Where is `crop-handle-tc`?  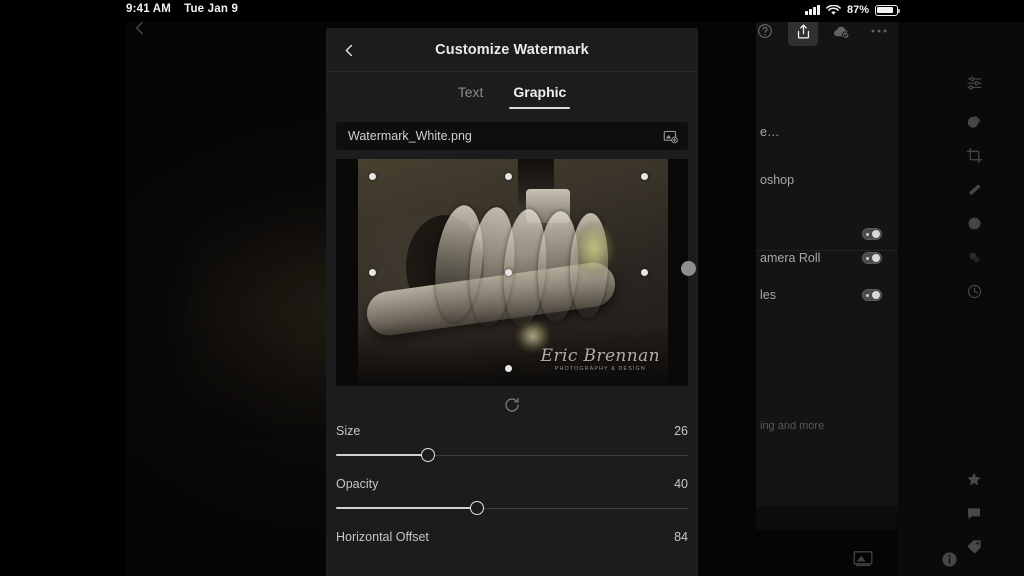
crop-handle-tc is located at coordinates (508, 176).